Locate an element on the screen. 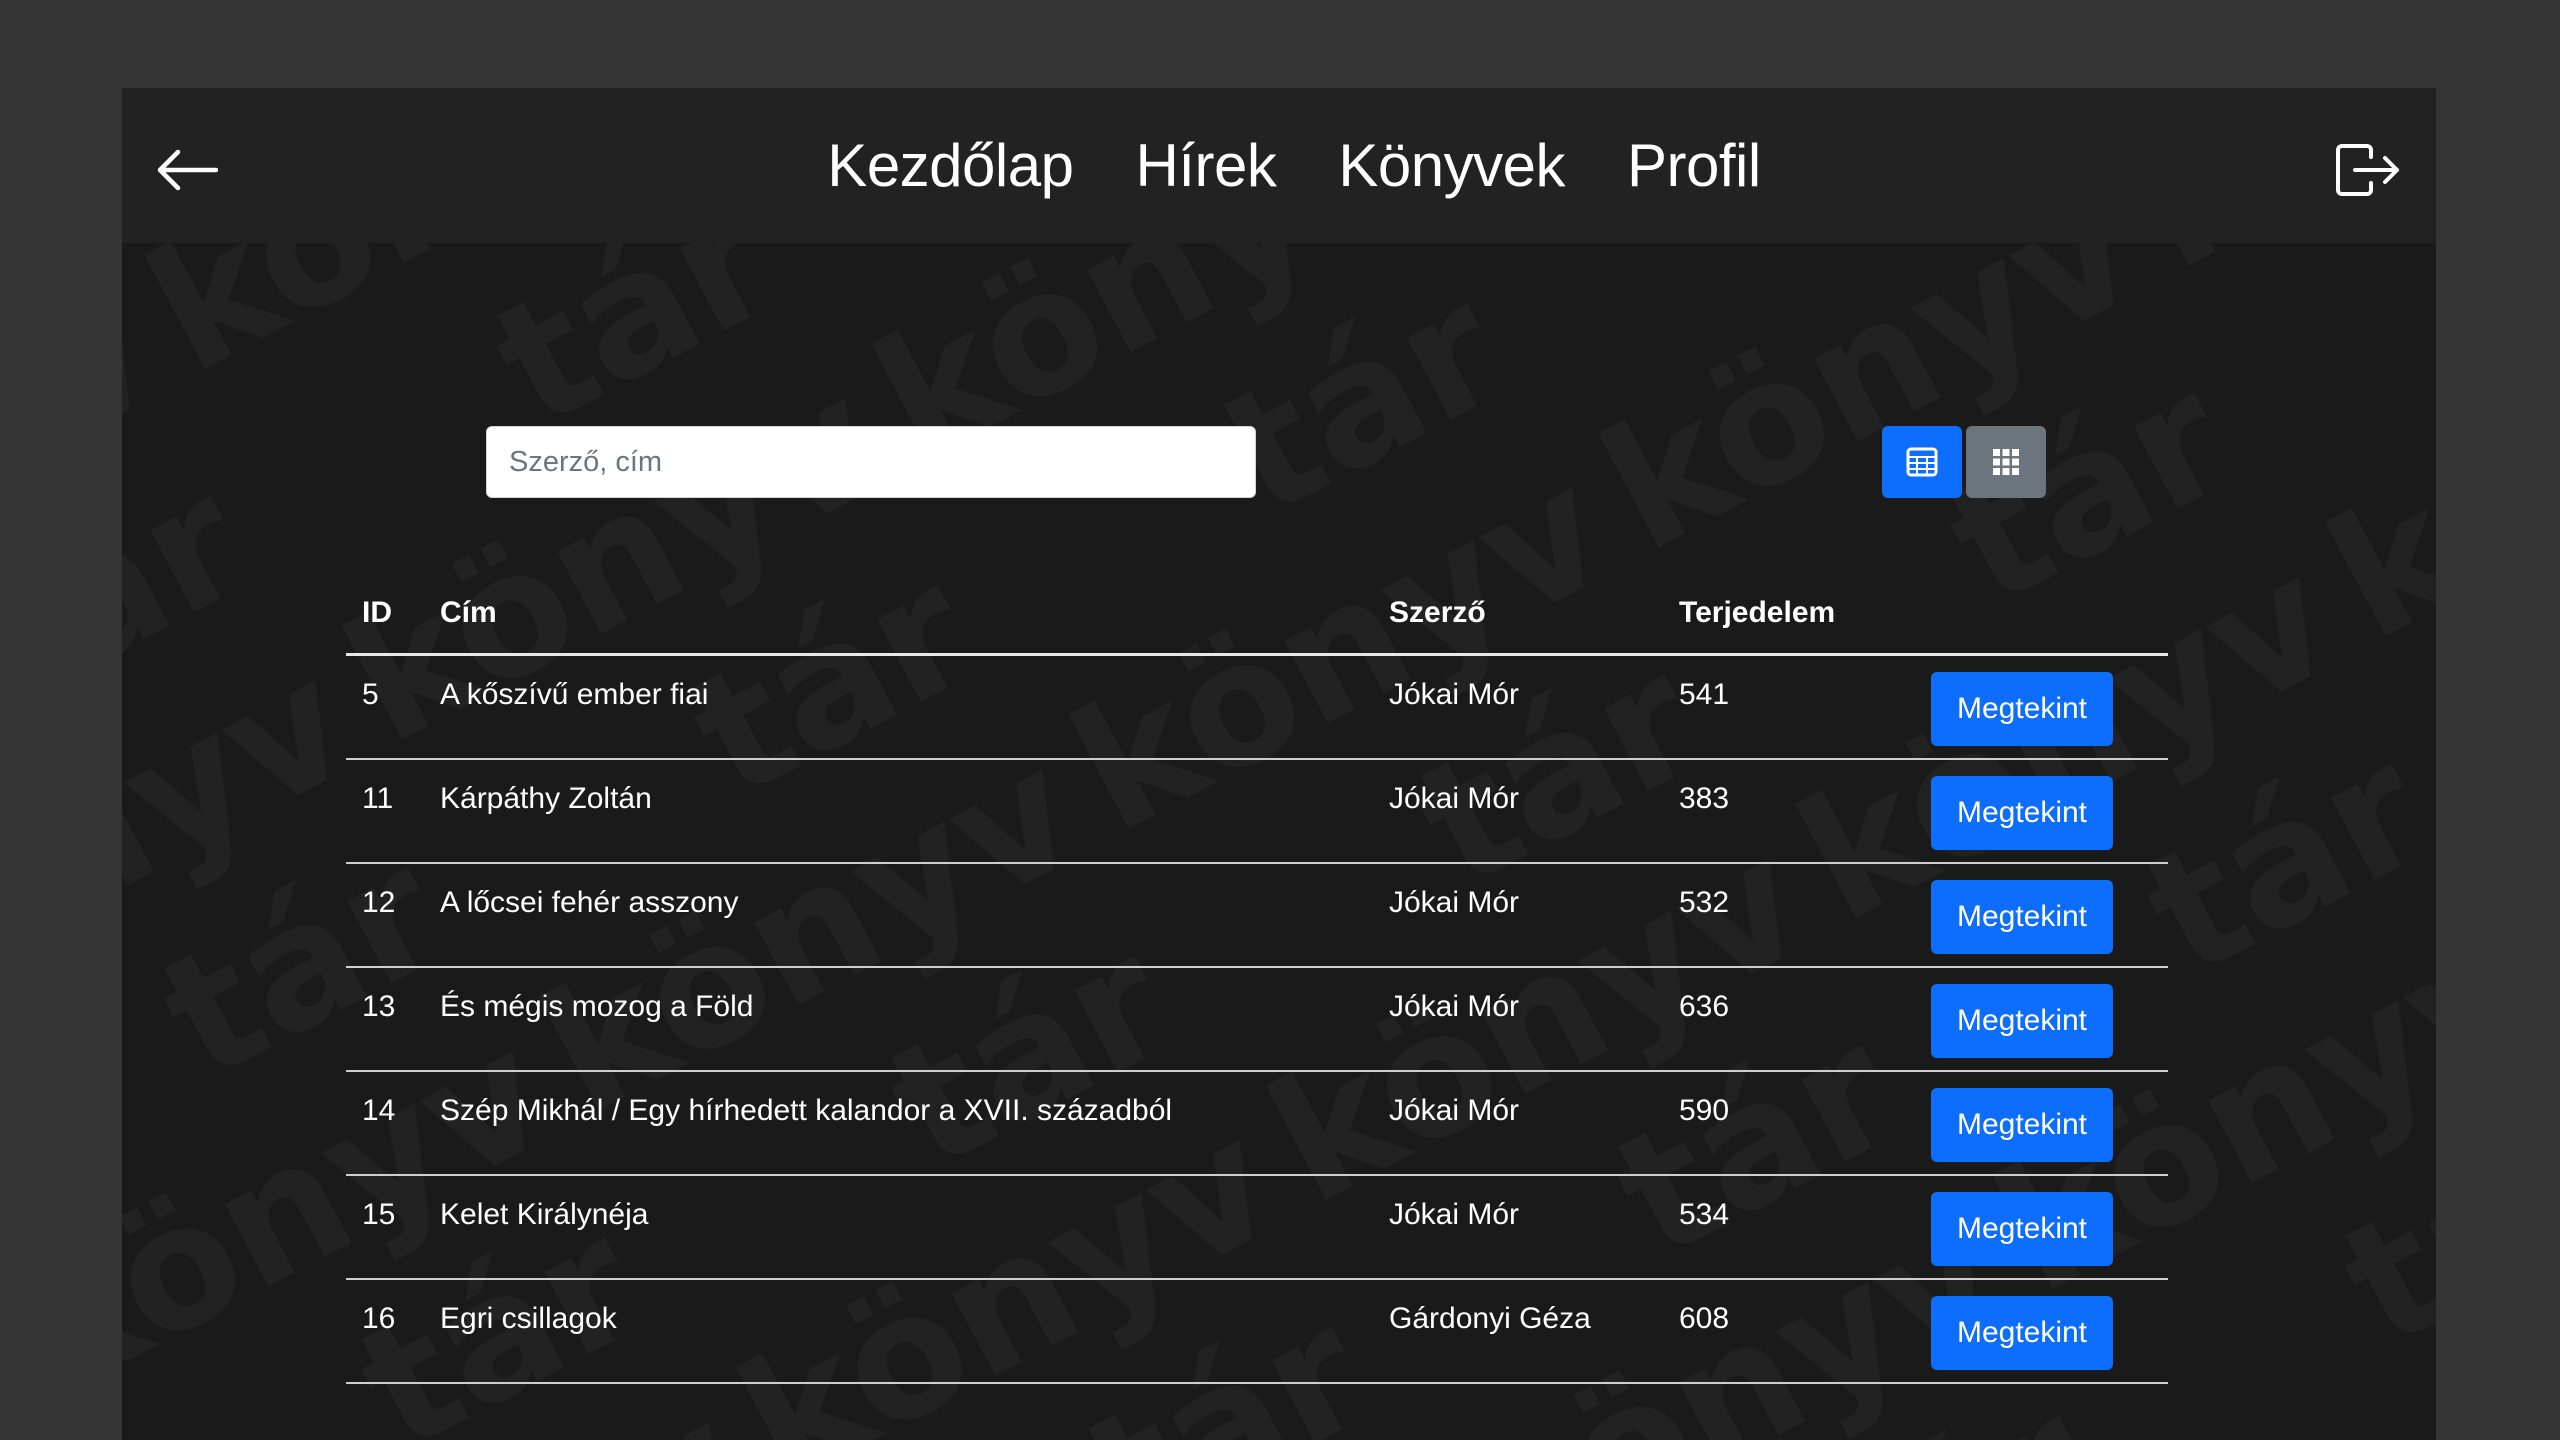 Image resolution: width=2560 pixels, height=1440 pixels. cell-id: 5 is located at coordinates (385, 707).